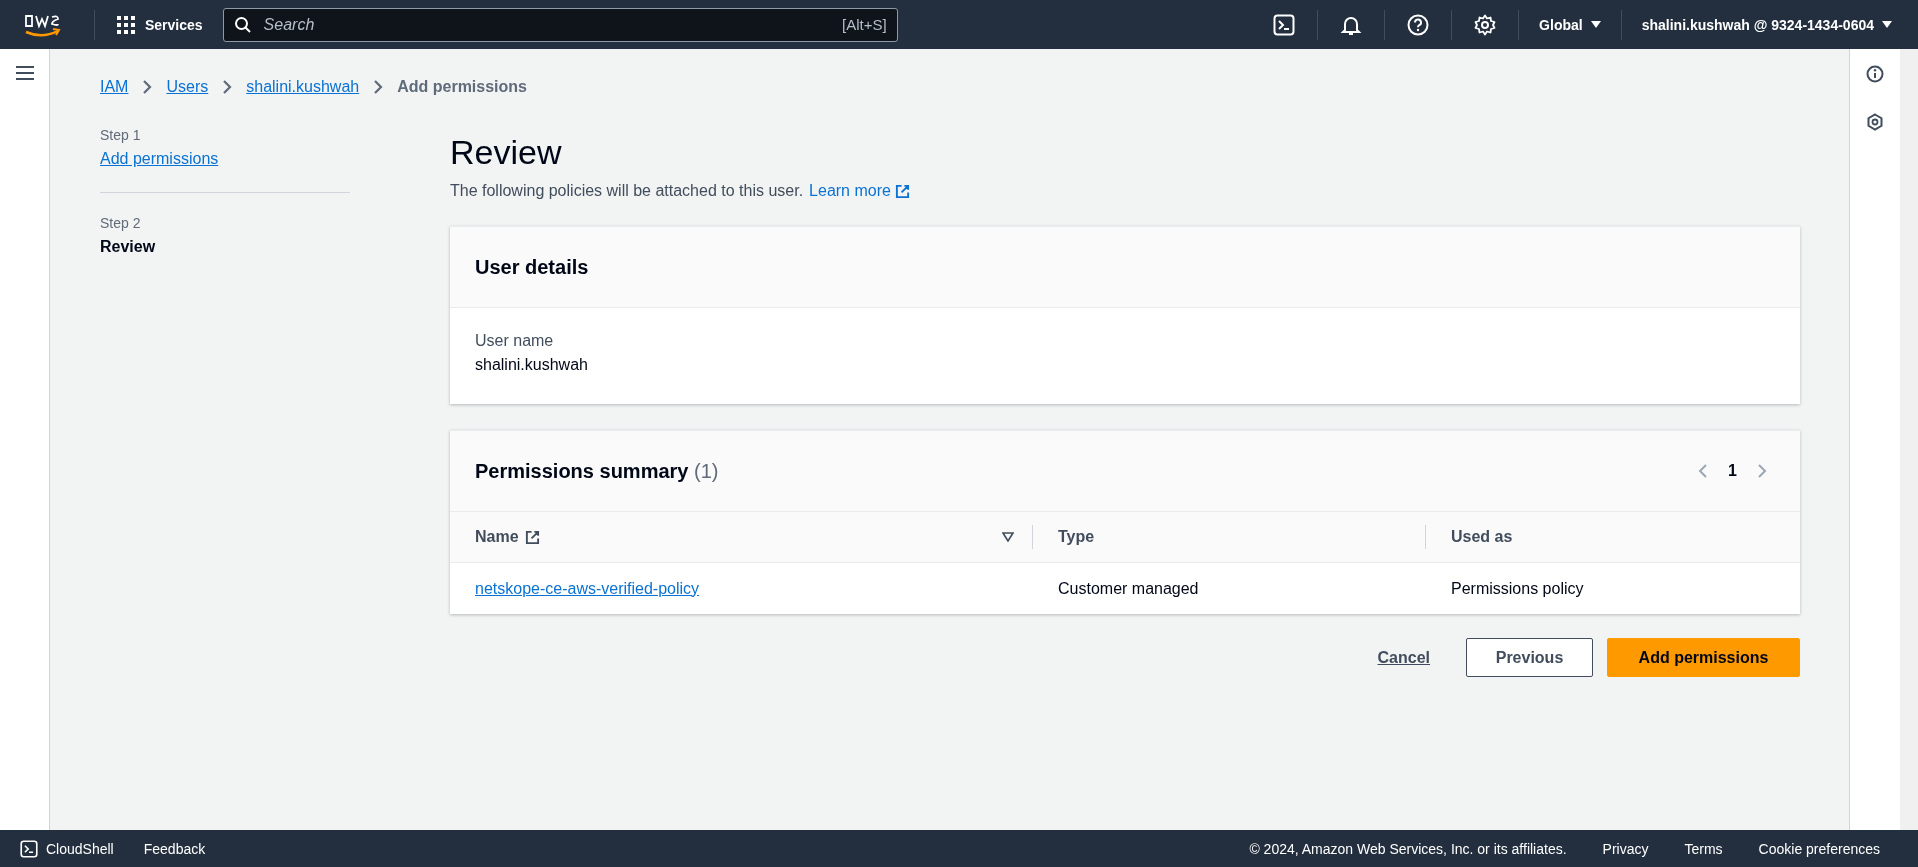 The width and height of the screenshot is (1918, 867). What do you see at coordinates (515, 341) in the screenshot?
I see `field-label: User name` at bounding box center [515, 341].